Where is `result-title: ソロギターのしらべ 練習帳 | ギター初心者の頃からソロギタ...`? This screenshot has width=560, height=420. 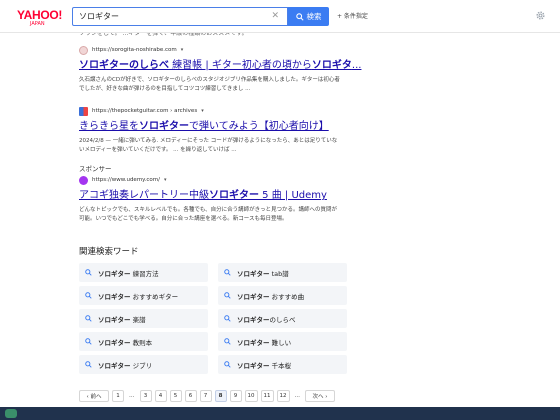
result-title: ソロギターのしらべ 練習帳 | ギター初心者の頃からソロギタ... is located at coordinates (220, 66).